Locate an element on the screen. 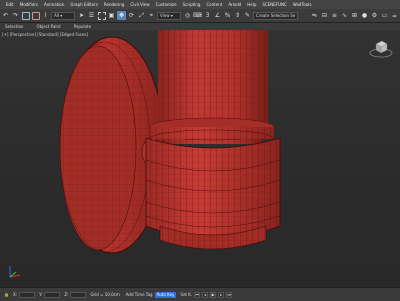 This screenshot has width=400, height=301. z-coord-label: Z: is located at coordinates (66, 294).